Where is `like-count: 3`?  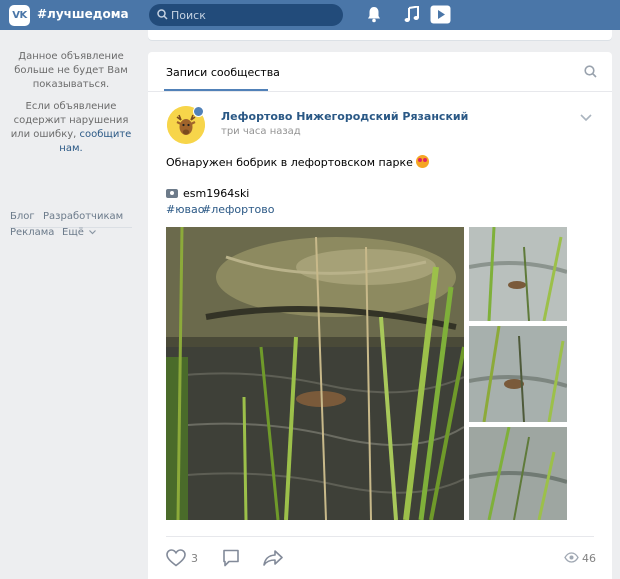
like-count: 3 is located at coordinates (194, 558).